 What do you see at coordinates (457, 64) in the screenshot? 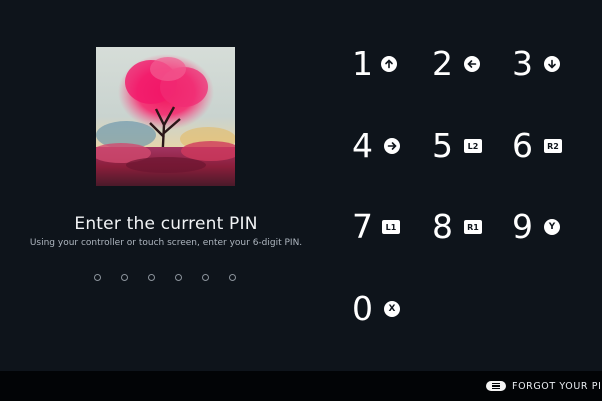
I see `keypad-key-2: 2` at bounding box center [457, 64].